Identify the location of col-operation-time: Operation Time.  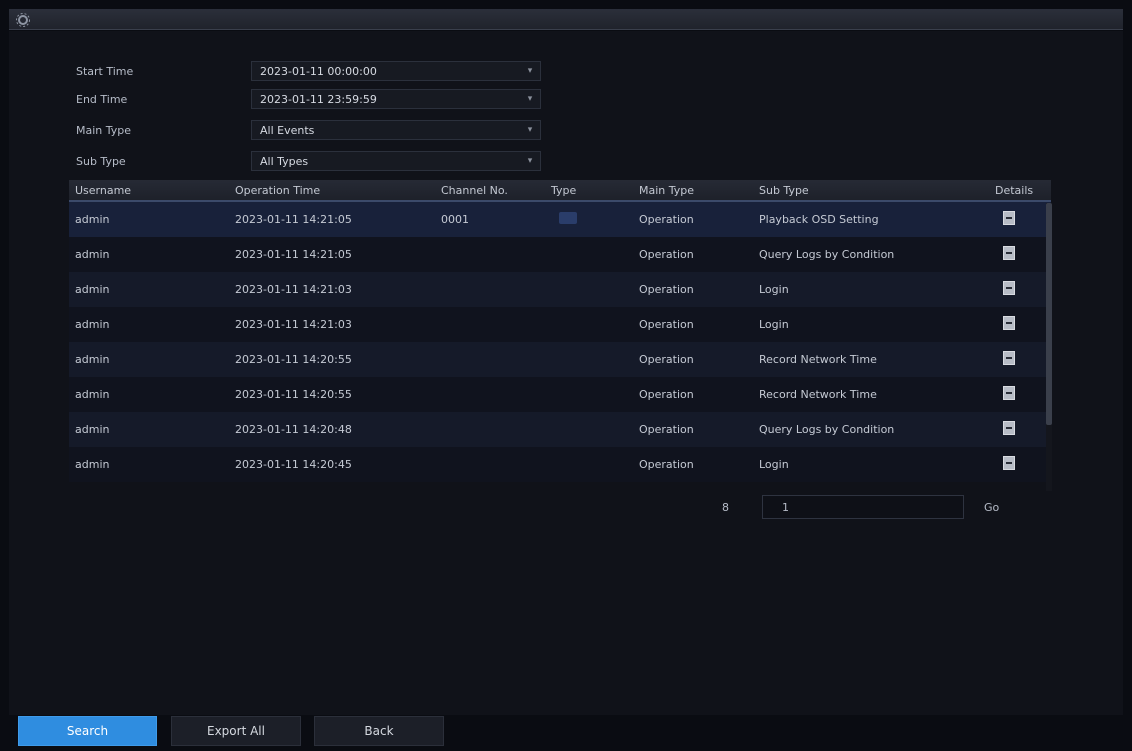
(332, 190).